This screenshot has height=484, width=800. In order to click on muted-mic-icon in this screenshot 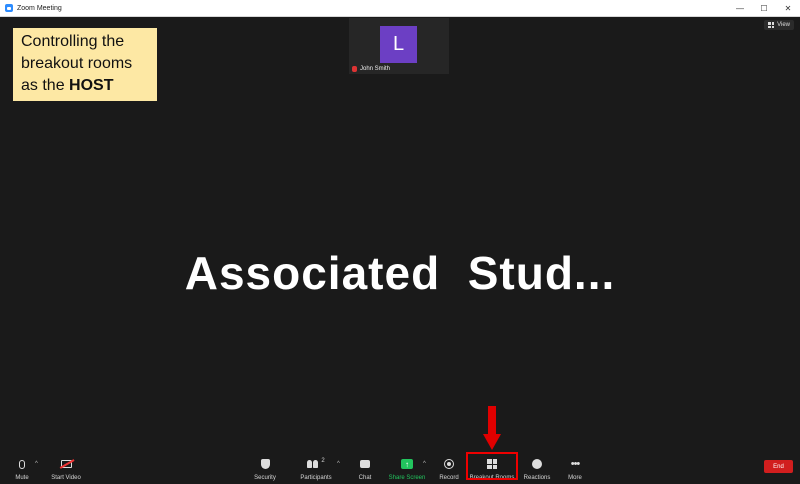, I will do `click(354, 69)`.